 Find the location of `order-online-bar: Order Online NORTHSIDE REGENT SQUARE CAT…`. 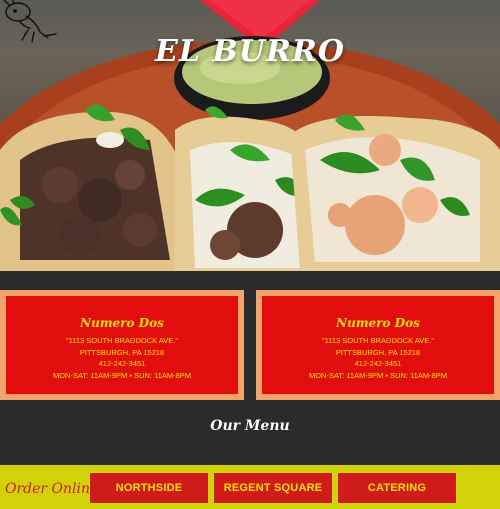

order-online-bar: Order Online NORTHSIDE REGENT SQUARE CAT… is located at coordinates (250, 487).